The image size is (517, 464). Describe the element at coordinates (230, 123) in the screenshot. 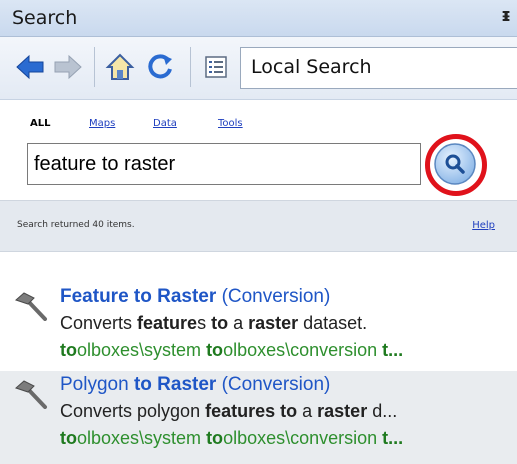

I see `filter-tools: Tools` at that location.